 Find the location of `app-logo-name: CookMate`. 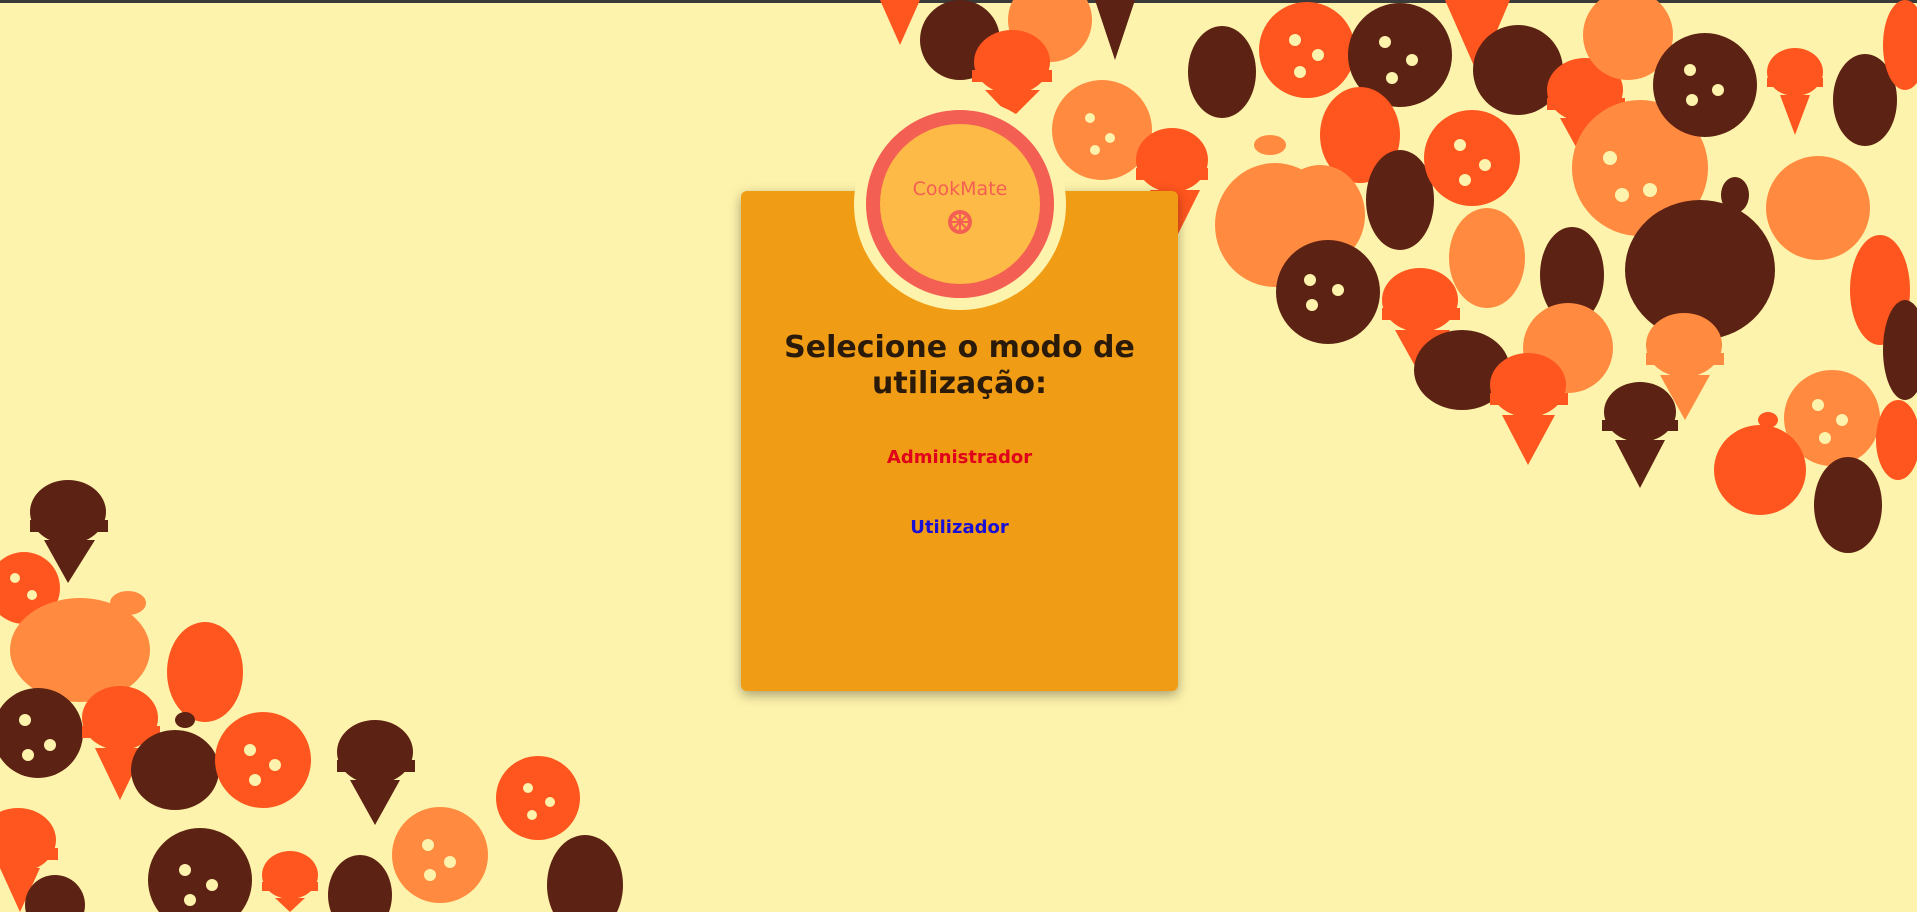

app-logo-name: CookMate is located at coordinates (960, 189).